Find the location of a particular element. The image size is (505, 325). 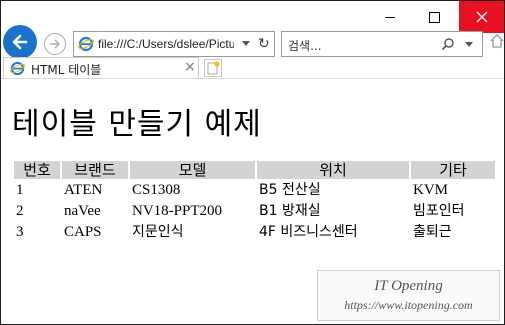

tab-title: HTML 테이블 is located at coordinates (66, 70).